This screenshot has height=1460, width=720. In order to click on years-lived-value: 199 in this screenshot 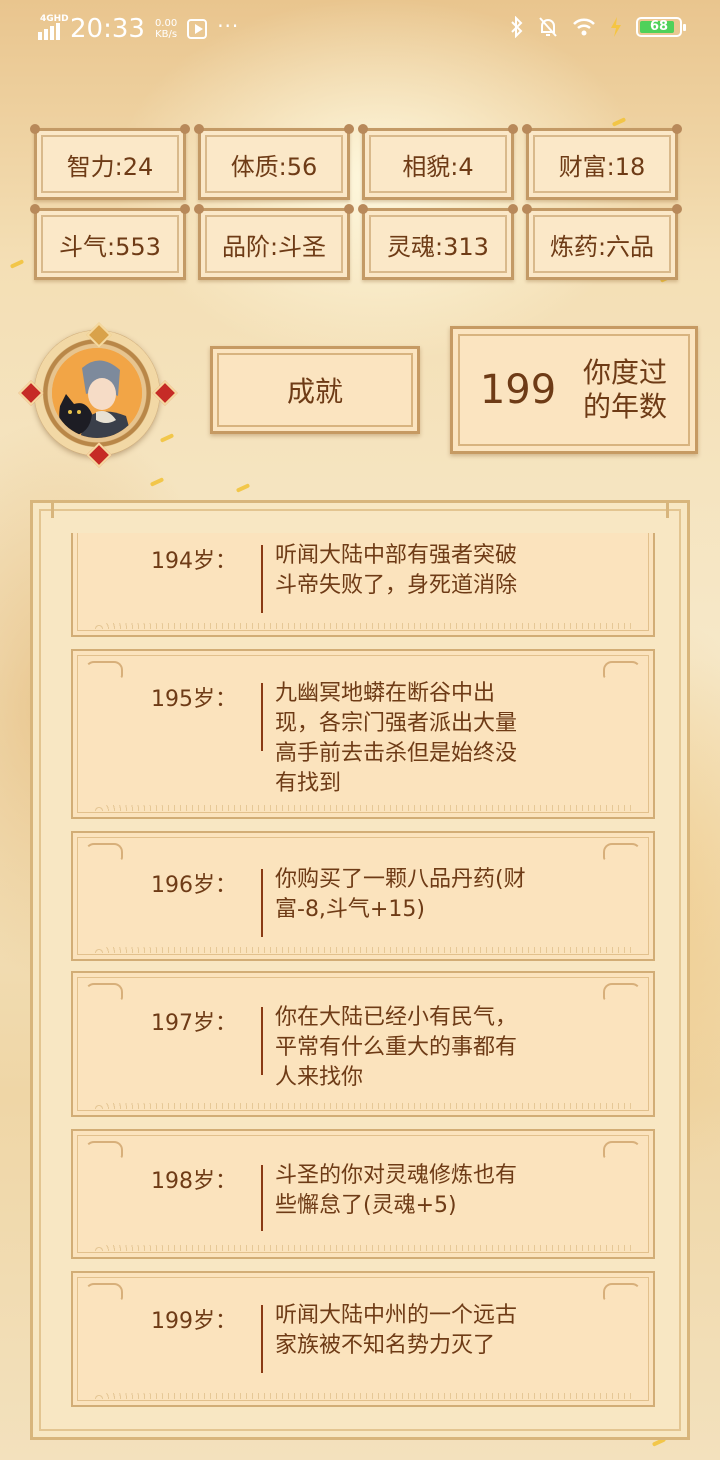, I will do `click(518, 390)`.